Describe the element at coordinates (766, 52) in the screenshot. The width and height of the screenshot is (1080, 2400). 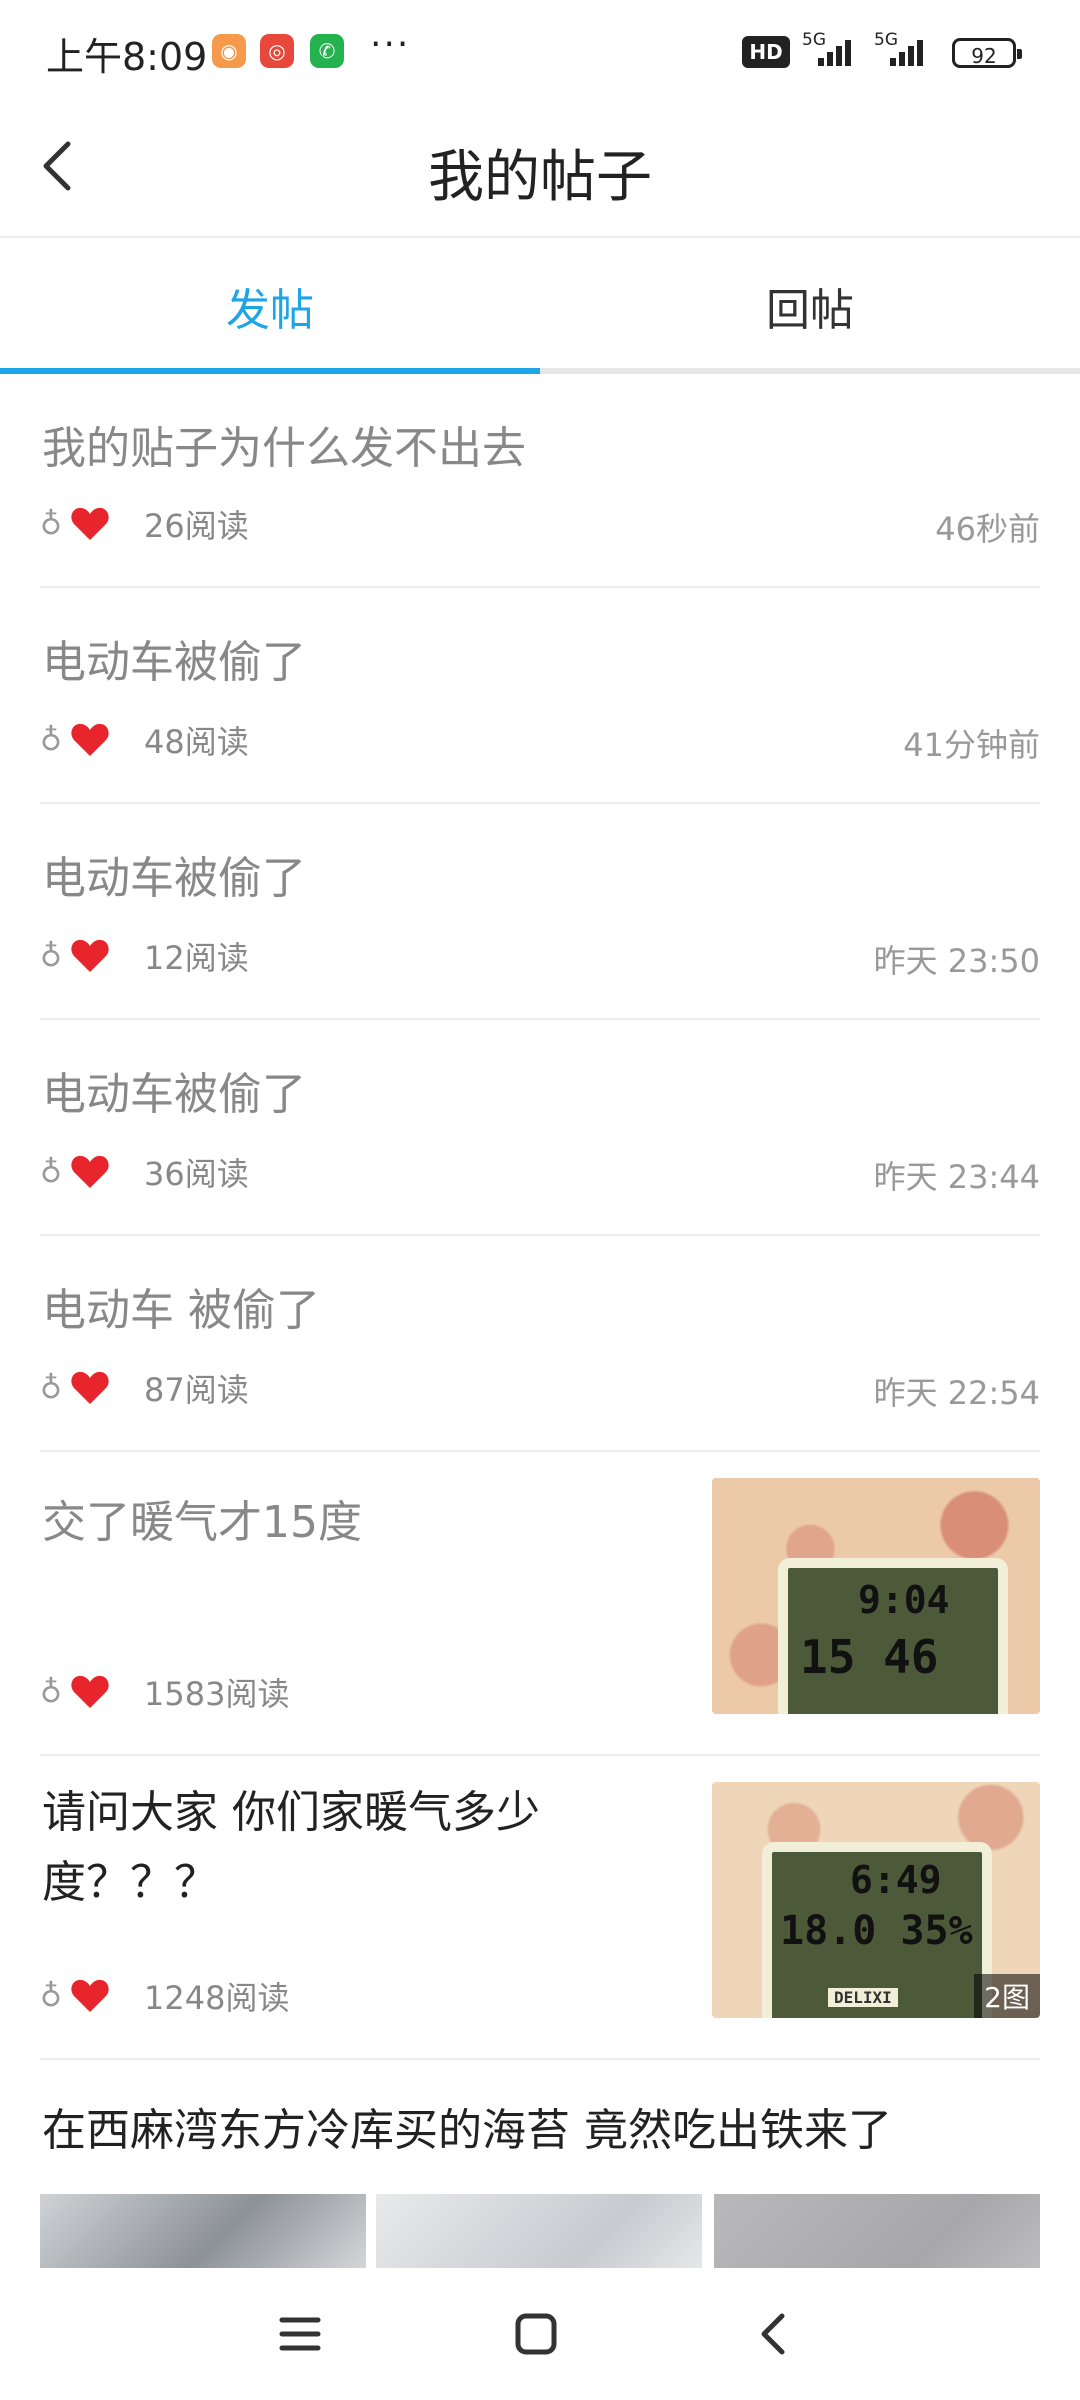
I see `hd-voice-icon: HD` at that location.